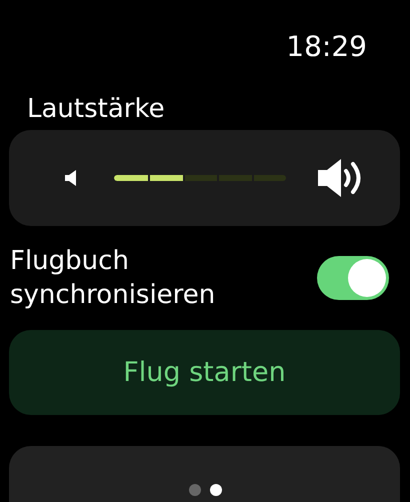  I want to click on speaker-quiet-icon, so click(71, 178).